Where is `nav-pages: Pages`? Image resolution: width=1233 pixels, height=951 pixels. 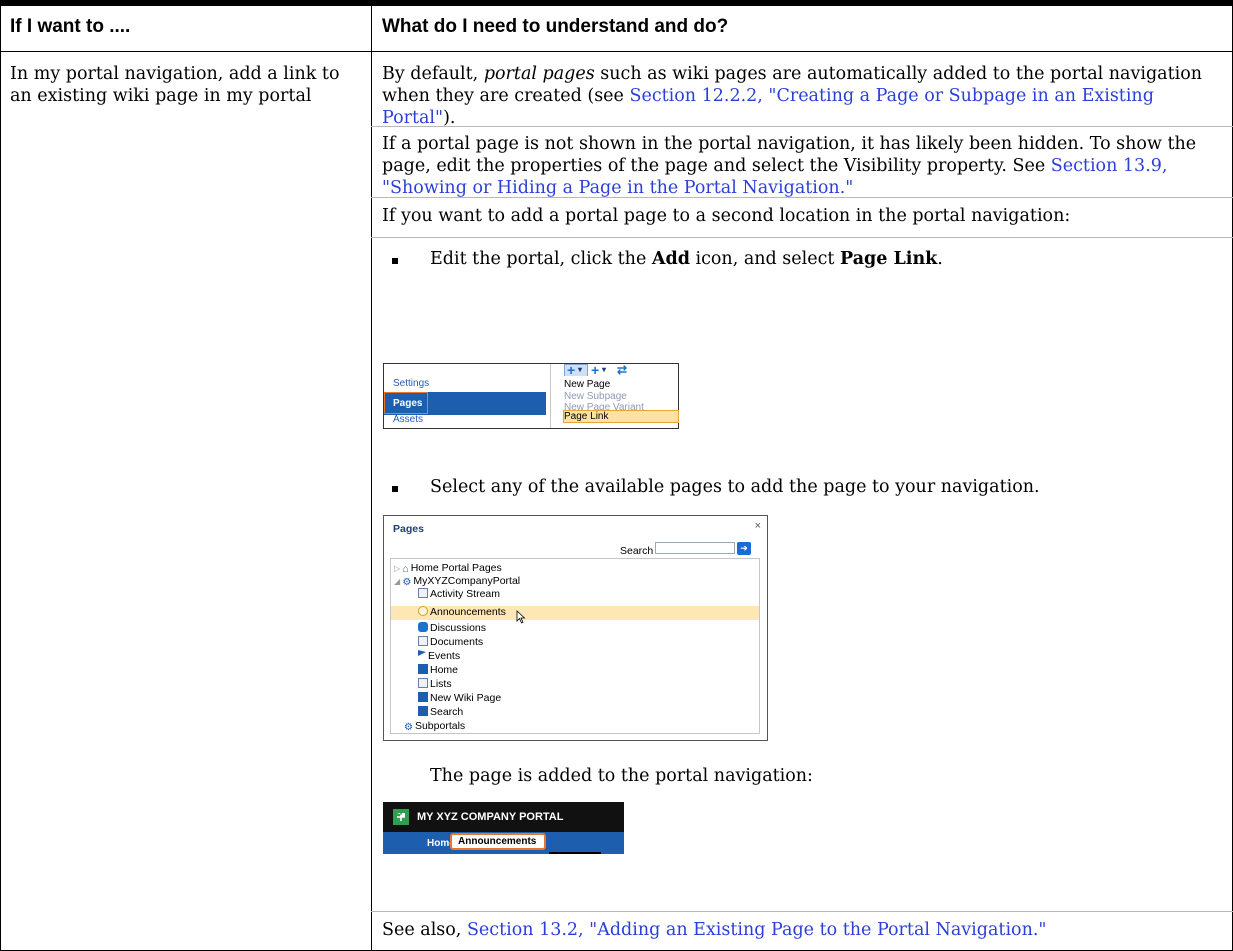 nav-pages: Pages is located at coordinates (407, 403).